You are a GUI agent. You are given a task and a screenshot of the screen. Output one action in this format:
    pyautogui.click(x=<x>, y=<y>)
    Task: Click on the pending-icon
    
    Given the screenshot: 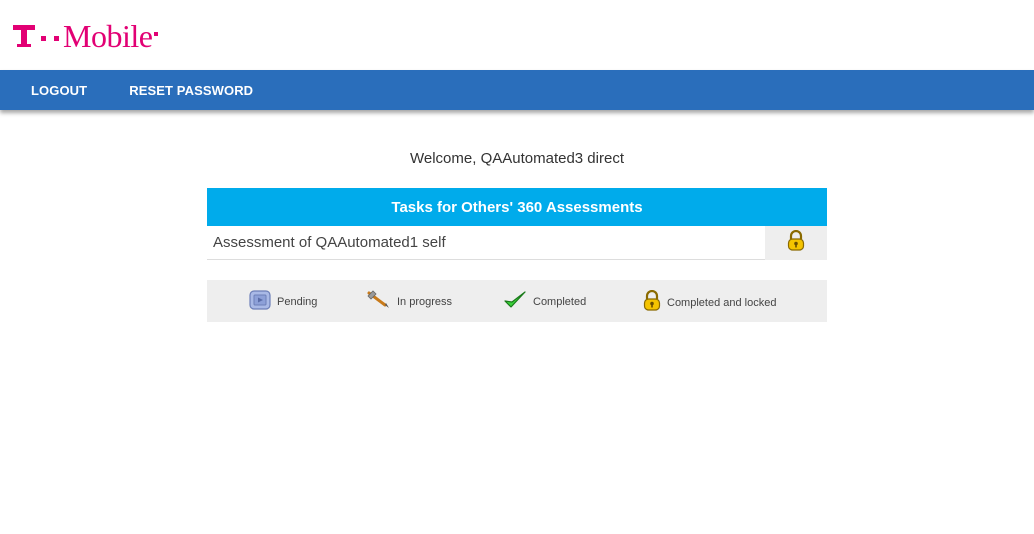 What is the action you would take?
    pyautogui.click(x=260, y=301)
    